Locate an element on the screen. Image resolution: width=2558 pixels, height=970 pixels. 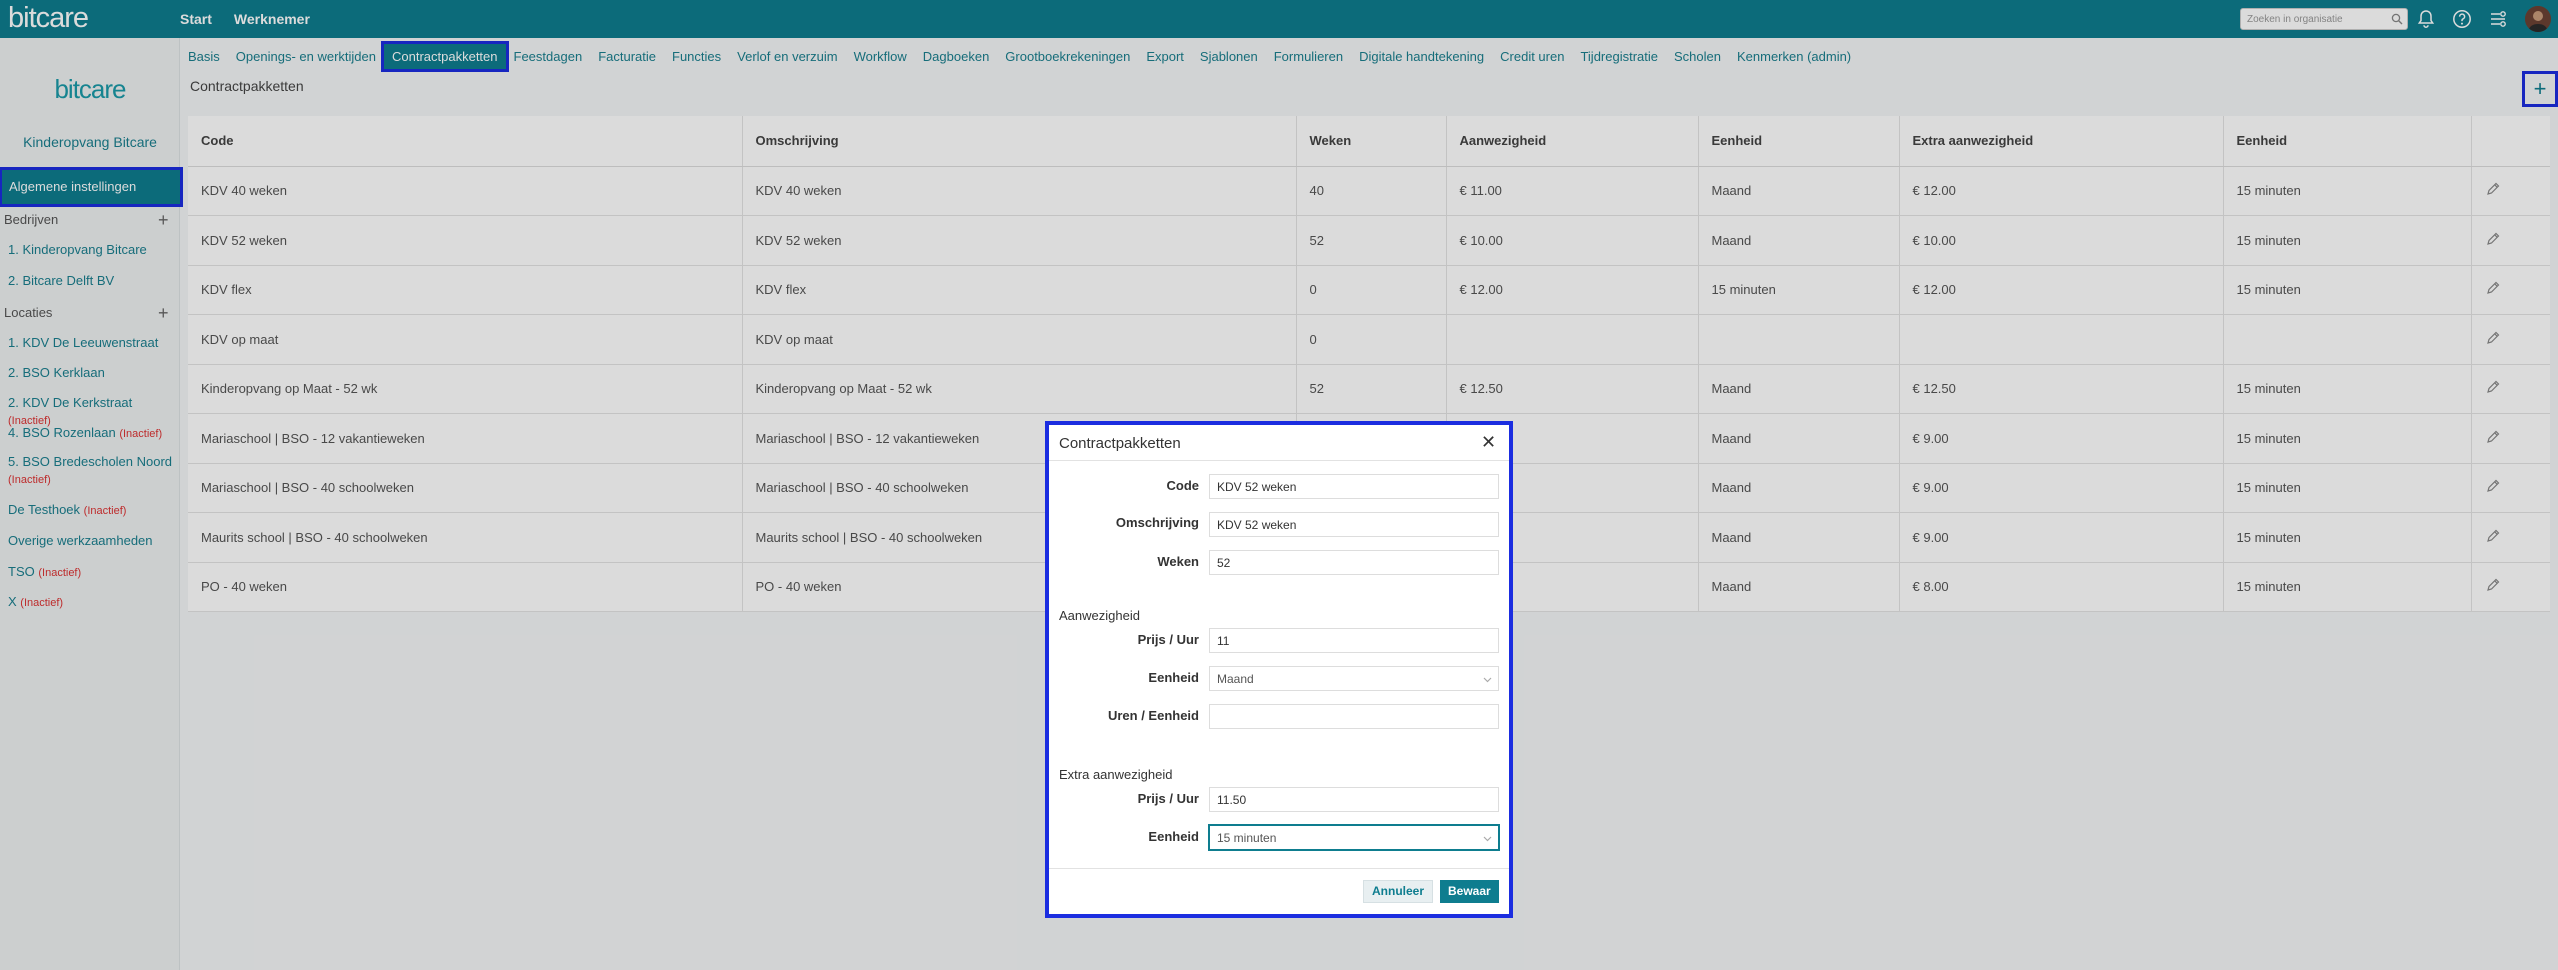
eenheid-select: Maand is located at coordinates (1354, 678).